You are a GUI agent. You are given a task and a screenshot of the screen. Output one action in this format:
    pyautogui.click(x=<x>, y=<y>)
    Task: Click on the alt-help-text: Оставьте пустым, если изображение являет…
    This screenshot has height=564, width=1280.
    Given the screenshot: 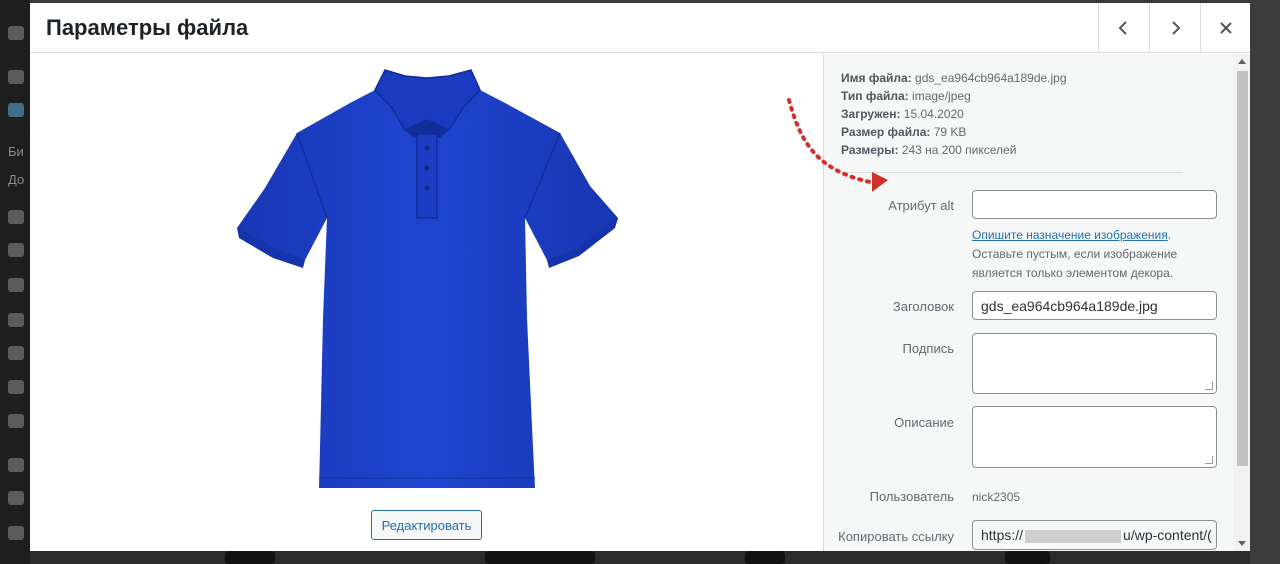 What is the action you would take?
    pyautogui.click(x=1075, y=263)
    